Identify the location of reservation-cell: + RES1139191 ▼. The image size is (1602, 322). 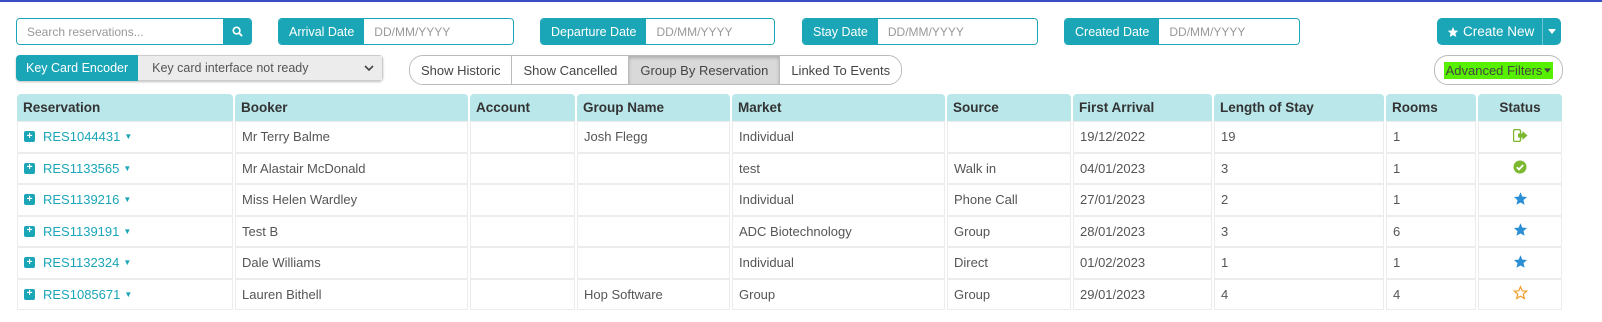
(125, 231).